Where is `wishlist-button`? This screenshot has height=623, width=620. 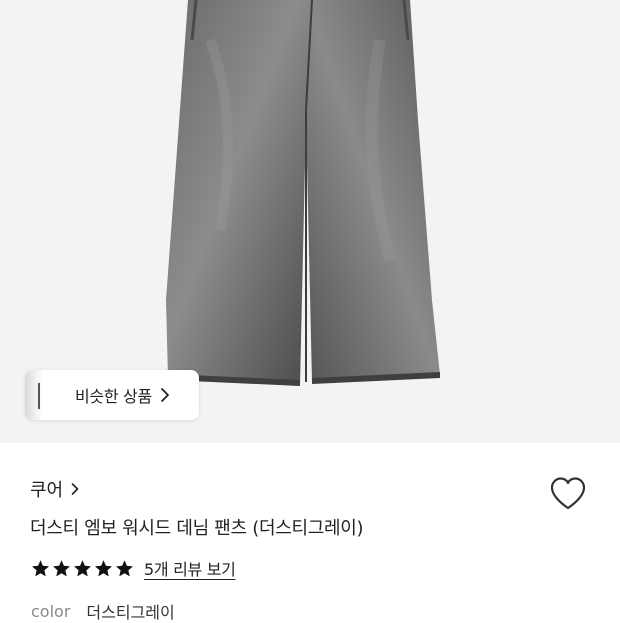
wishlist-button is located at coordinates (568, 494).